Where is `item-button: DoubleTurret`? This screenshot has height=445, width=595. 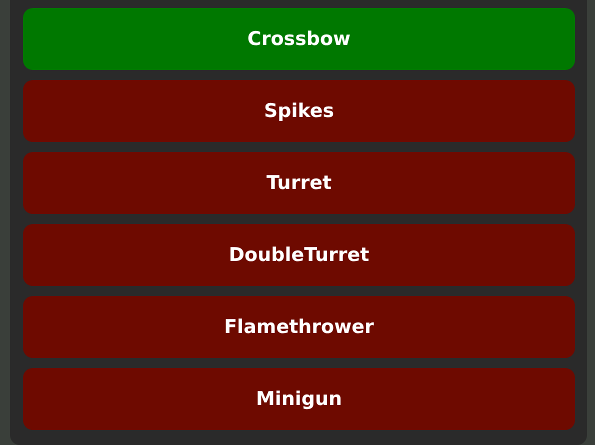 item-button: DoubleTurret is located at coordinates (299, 255).